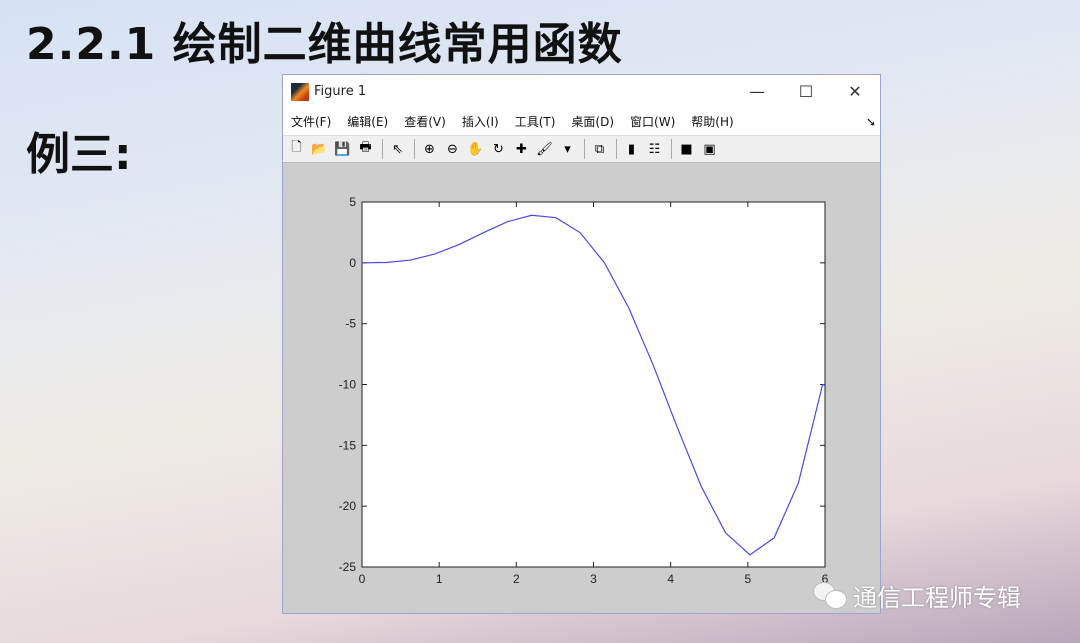  I want to click on toolbar: 🗋 📂 💾 🖶 ⇖ ⊕ ⊖ ✋ ↻ ✚ 🖌 ▾ ⧉ ▮ ☷ ■ ▣, so click(581, 149).